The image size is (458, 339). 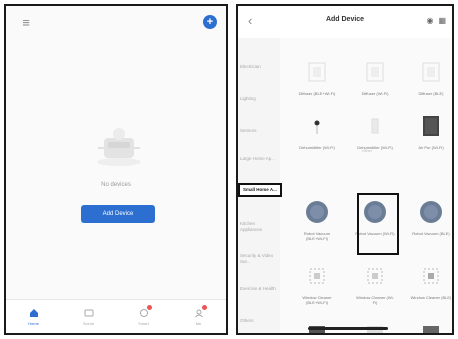 I want to click on category-item: Kitchen Appliances, so click(x=259, y=227).